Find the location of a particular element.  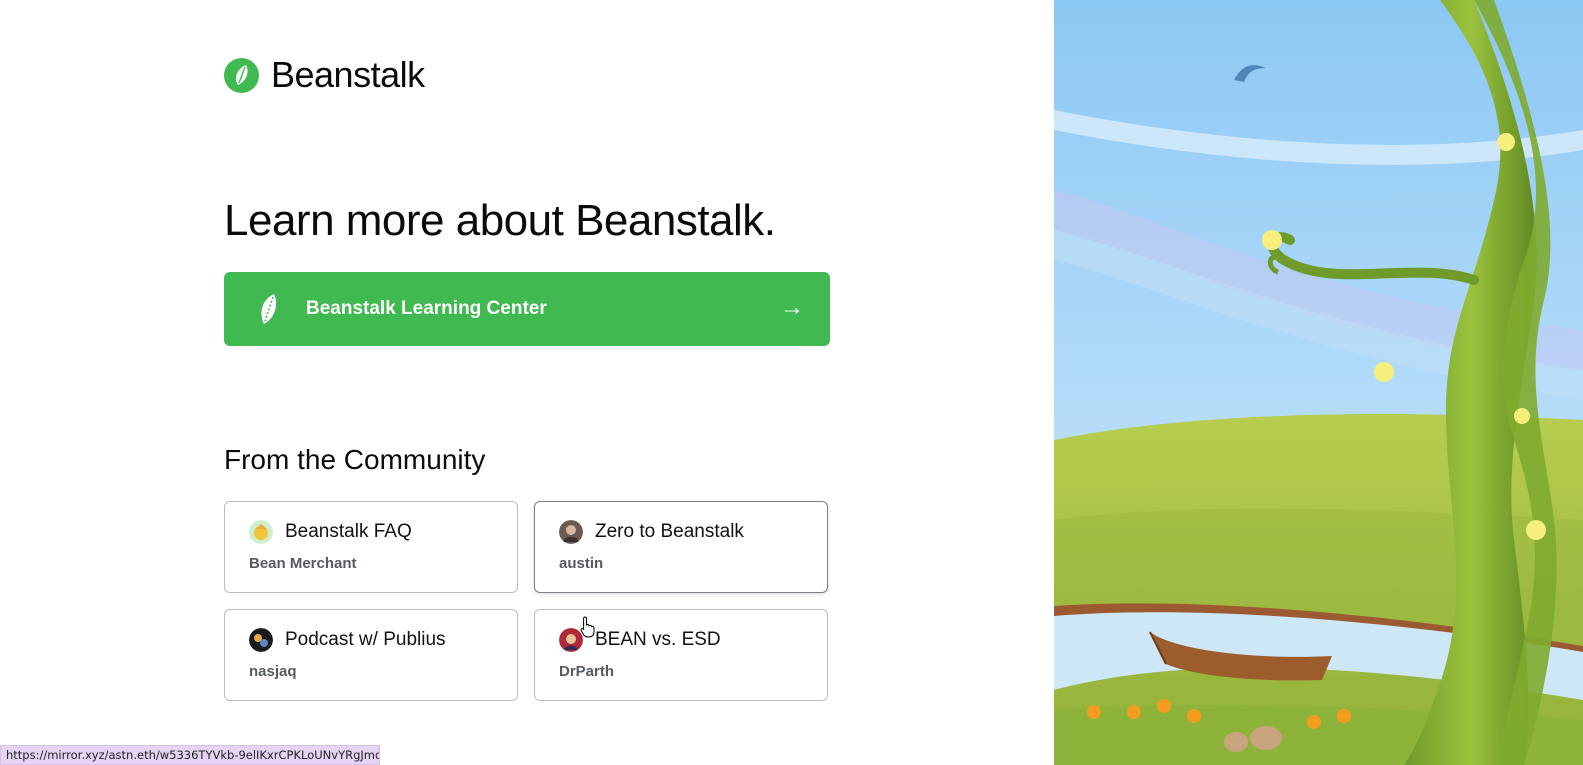

arrow-right-icon: → is located at coordinates (792, 307).